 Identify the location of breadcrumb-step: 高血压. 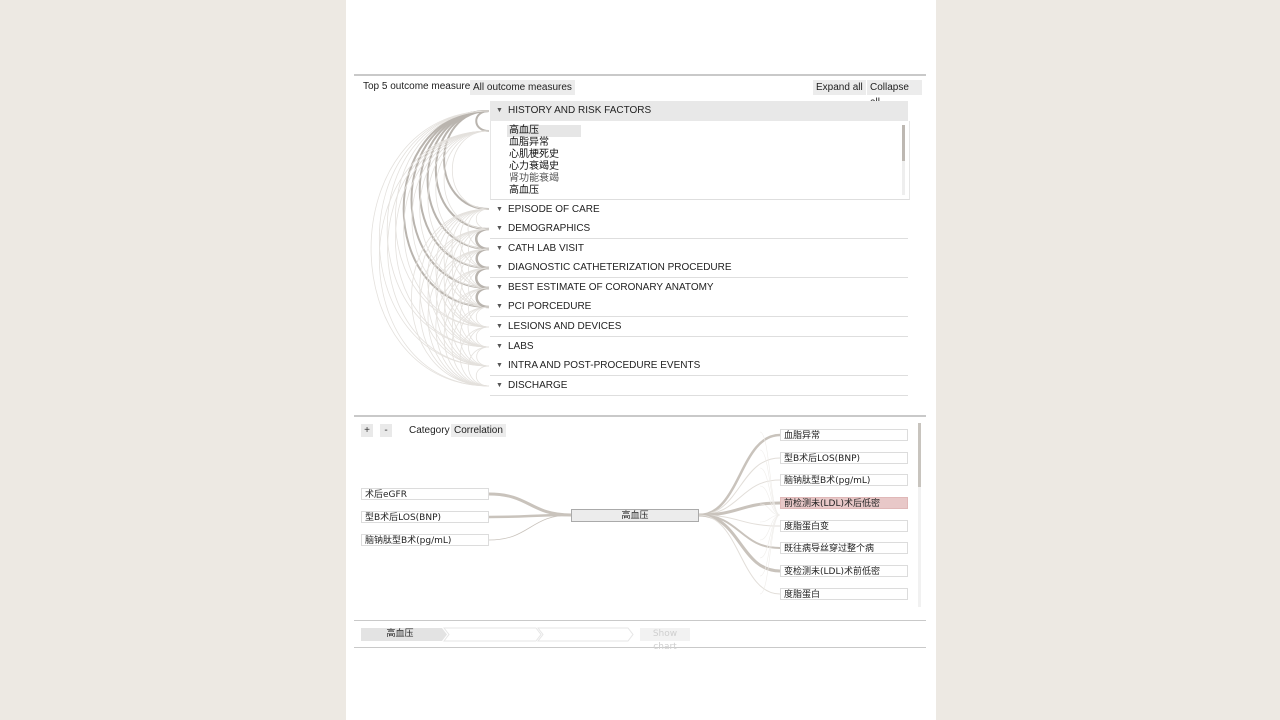
(400, 634).